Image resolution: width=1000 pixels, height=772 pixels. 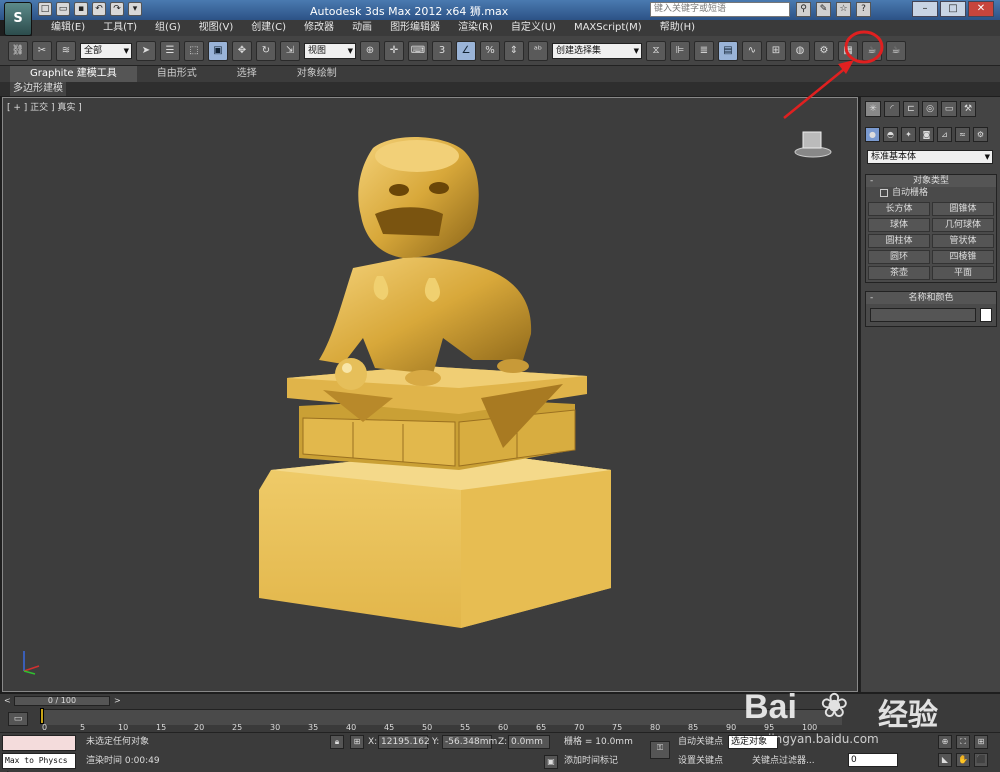 I want to click on snap-3d-icon: 3, so click(x=442, y=50).